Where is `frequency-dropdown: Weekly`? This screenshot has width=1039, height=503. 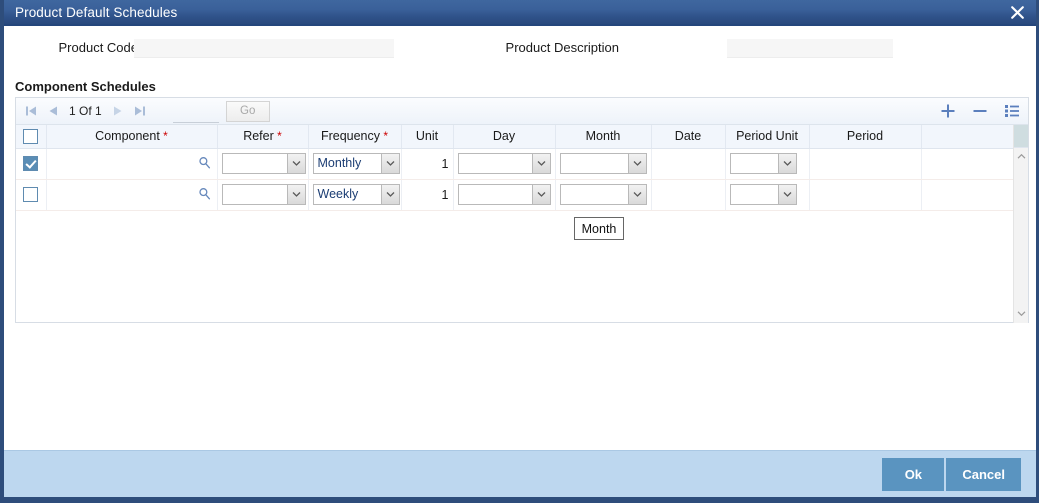
frequency-dropdown: Weekly is located at coordinates (356, 194).